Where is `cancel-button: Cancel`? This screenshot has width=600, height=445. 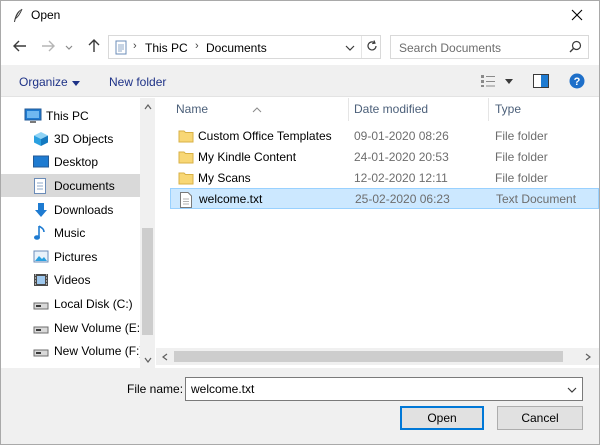 cancel-button: Cancel is located at coordinates (540, 418).